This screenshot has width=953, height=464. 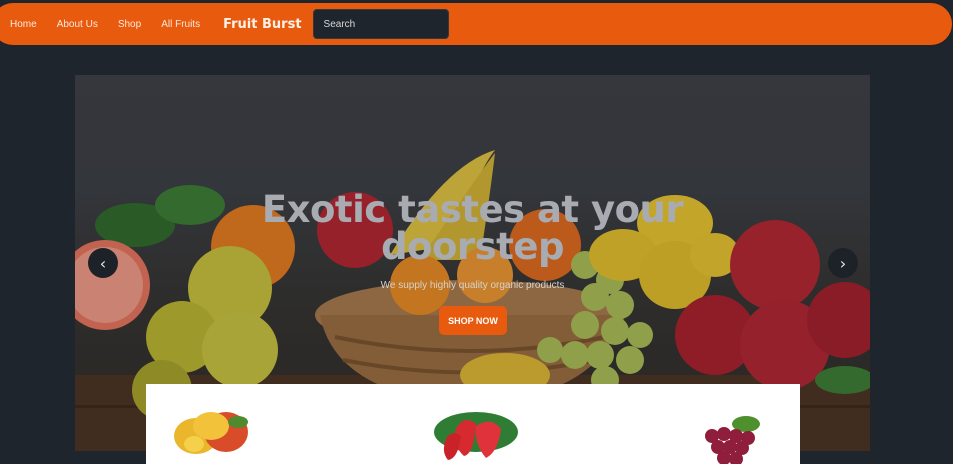 What do you see at coordinates (129, 24) in the screenshot?
I see `nav-link-shop: Shop` at bounding box center [129, 24].